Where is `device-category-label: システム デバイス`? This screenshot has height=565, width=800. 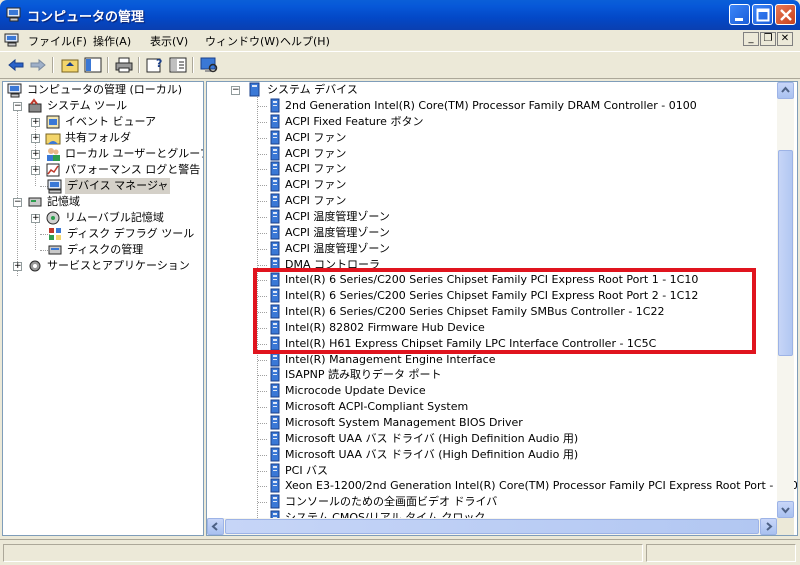
device-category-label: システム デバイス is located at coordinates (312, 89).